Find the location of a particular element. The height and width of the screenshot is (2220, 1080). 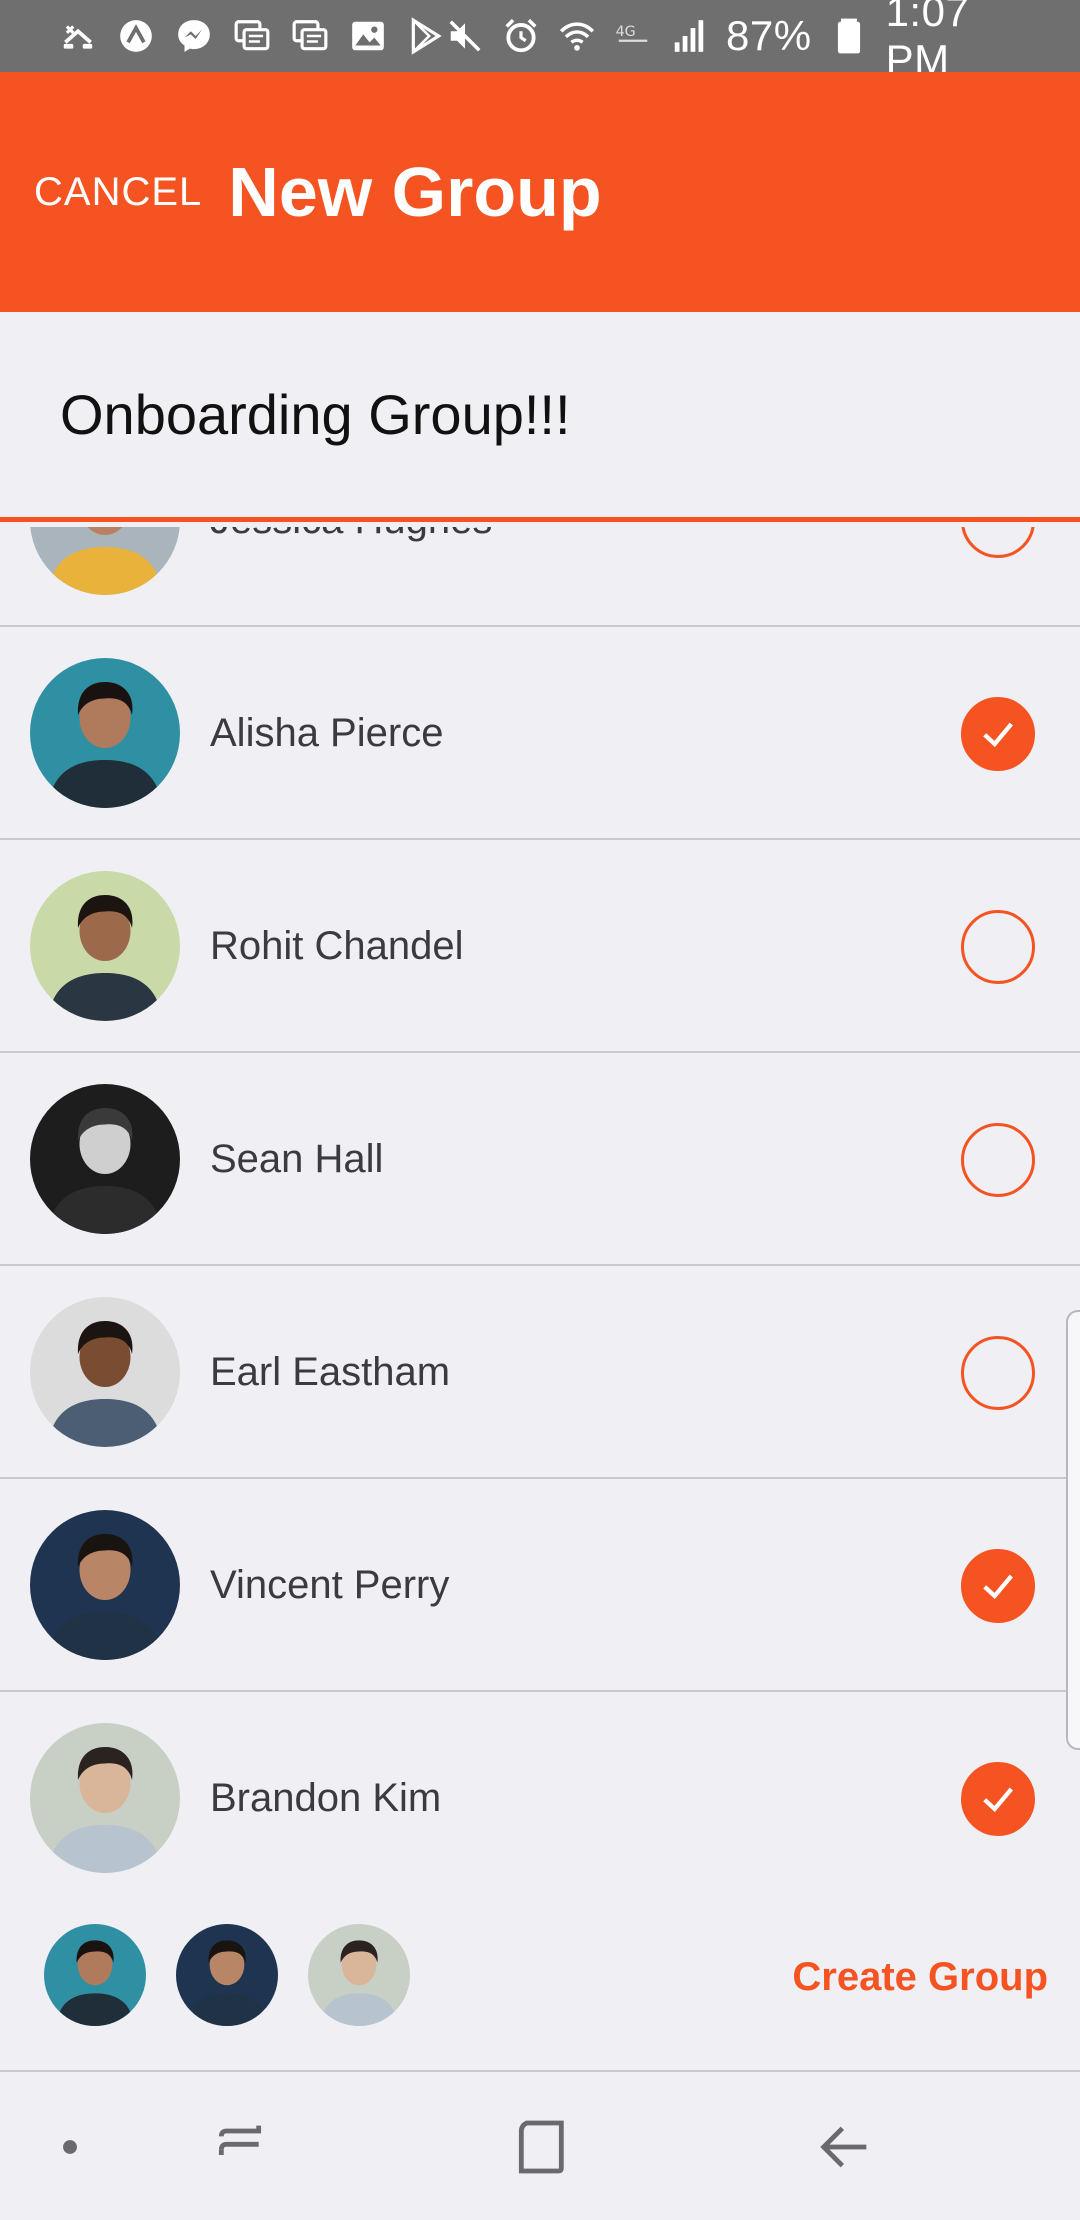

status-bar: 4G 87% 1:07 PM is located at coordinates (540, 41).